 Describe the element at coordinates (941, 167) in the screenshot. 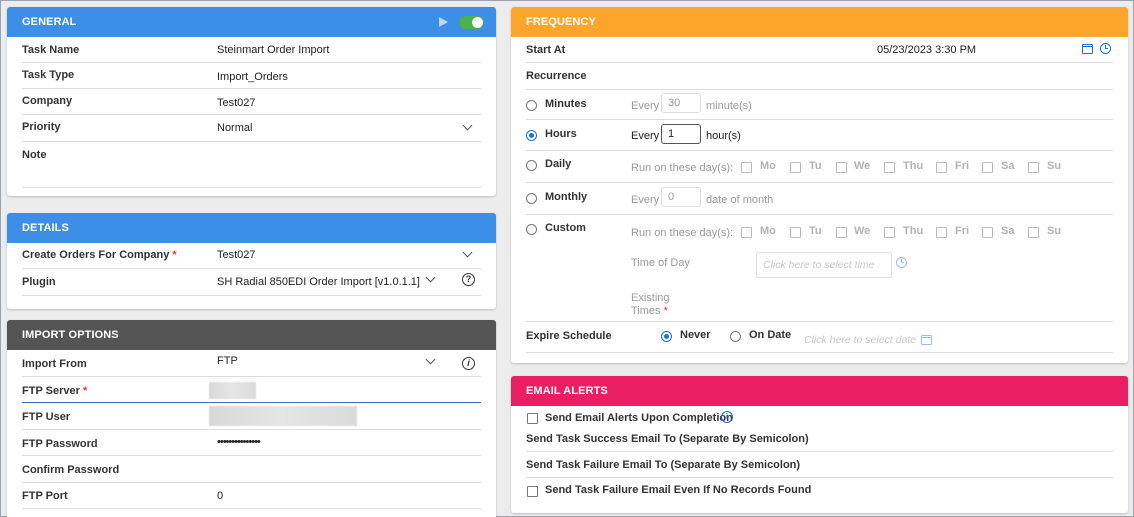

I see `daily-fri-checkbox` at that location.